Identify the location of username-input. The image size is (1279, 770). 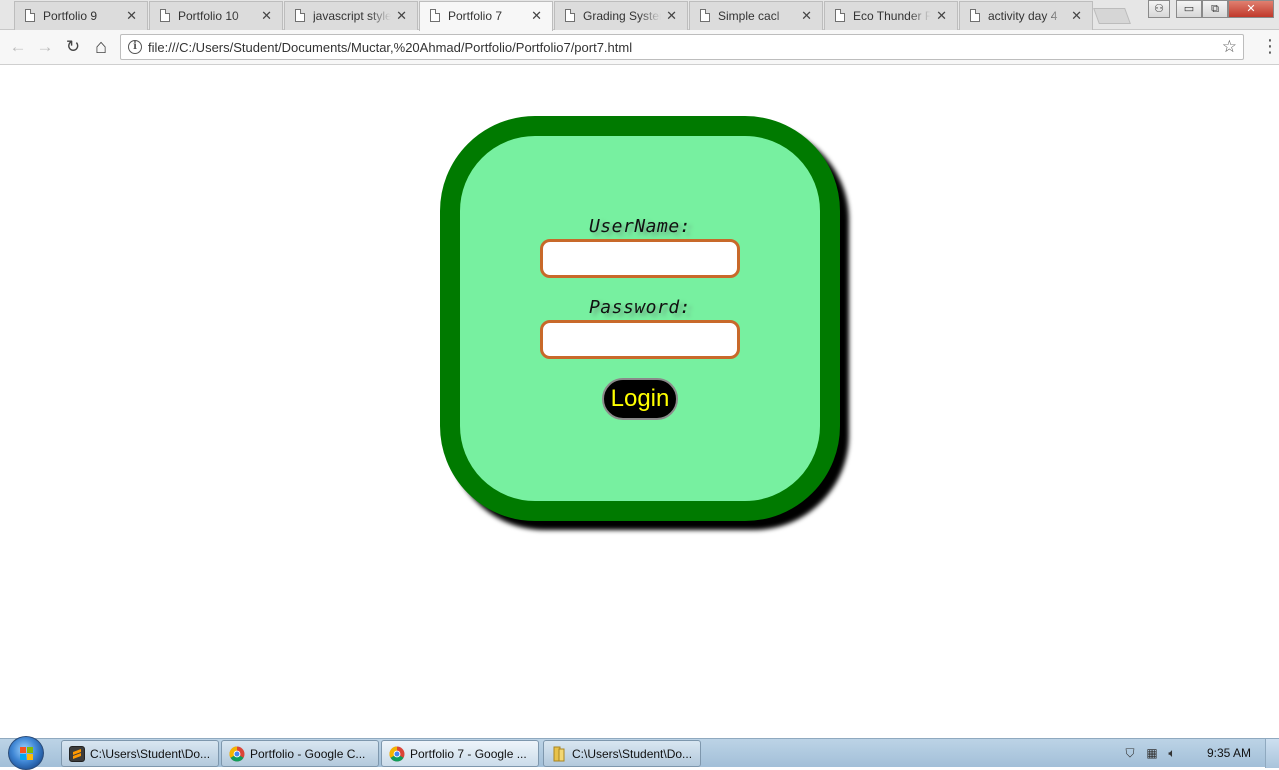
(640, 258).